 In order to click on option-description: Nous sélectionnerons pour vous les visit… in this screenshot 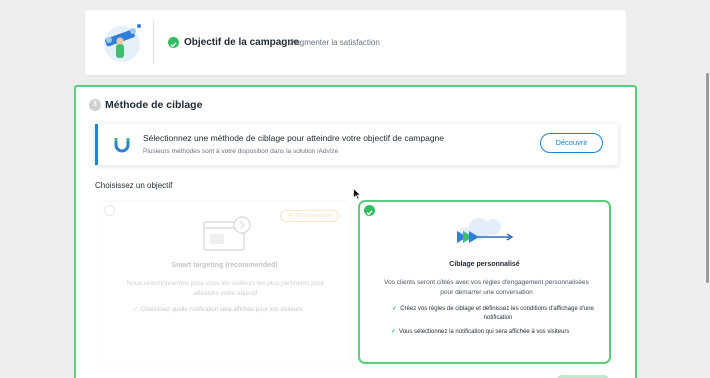, I will do `click(225, 288)`.